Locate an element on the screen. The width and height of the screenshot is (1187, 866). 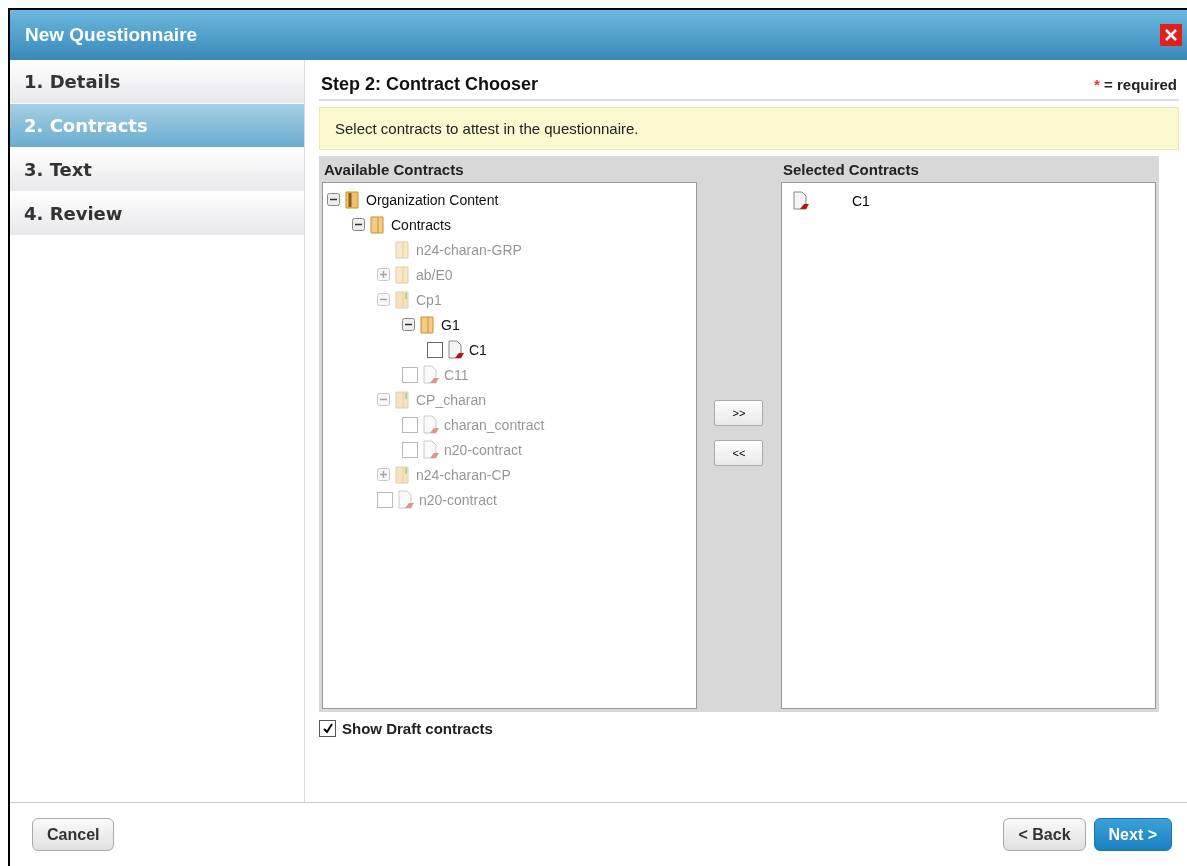
close-icon is located at coordinates (1171, 35).